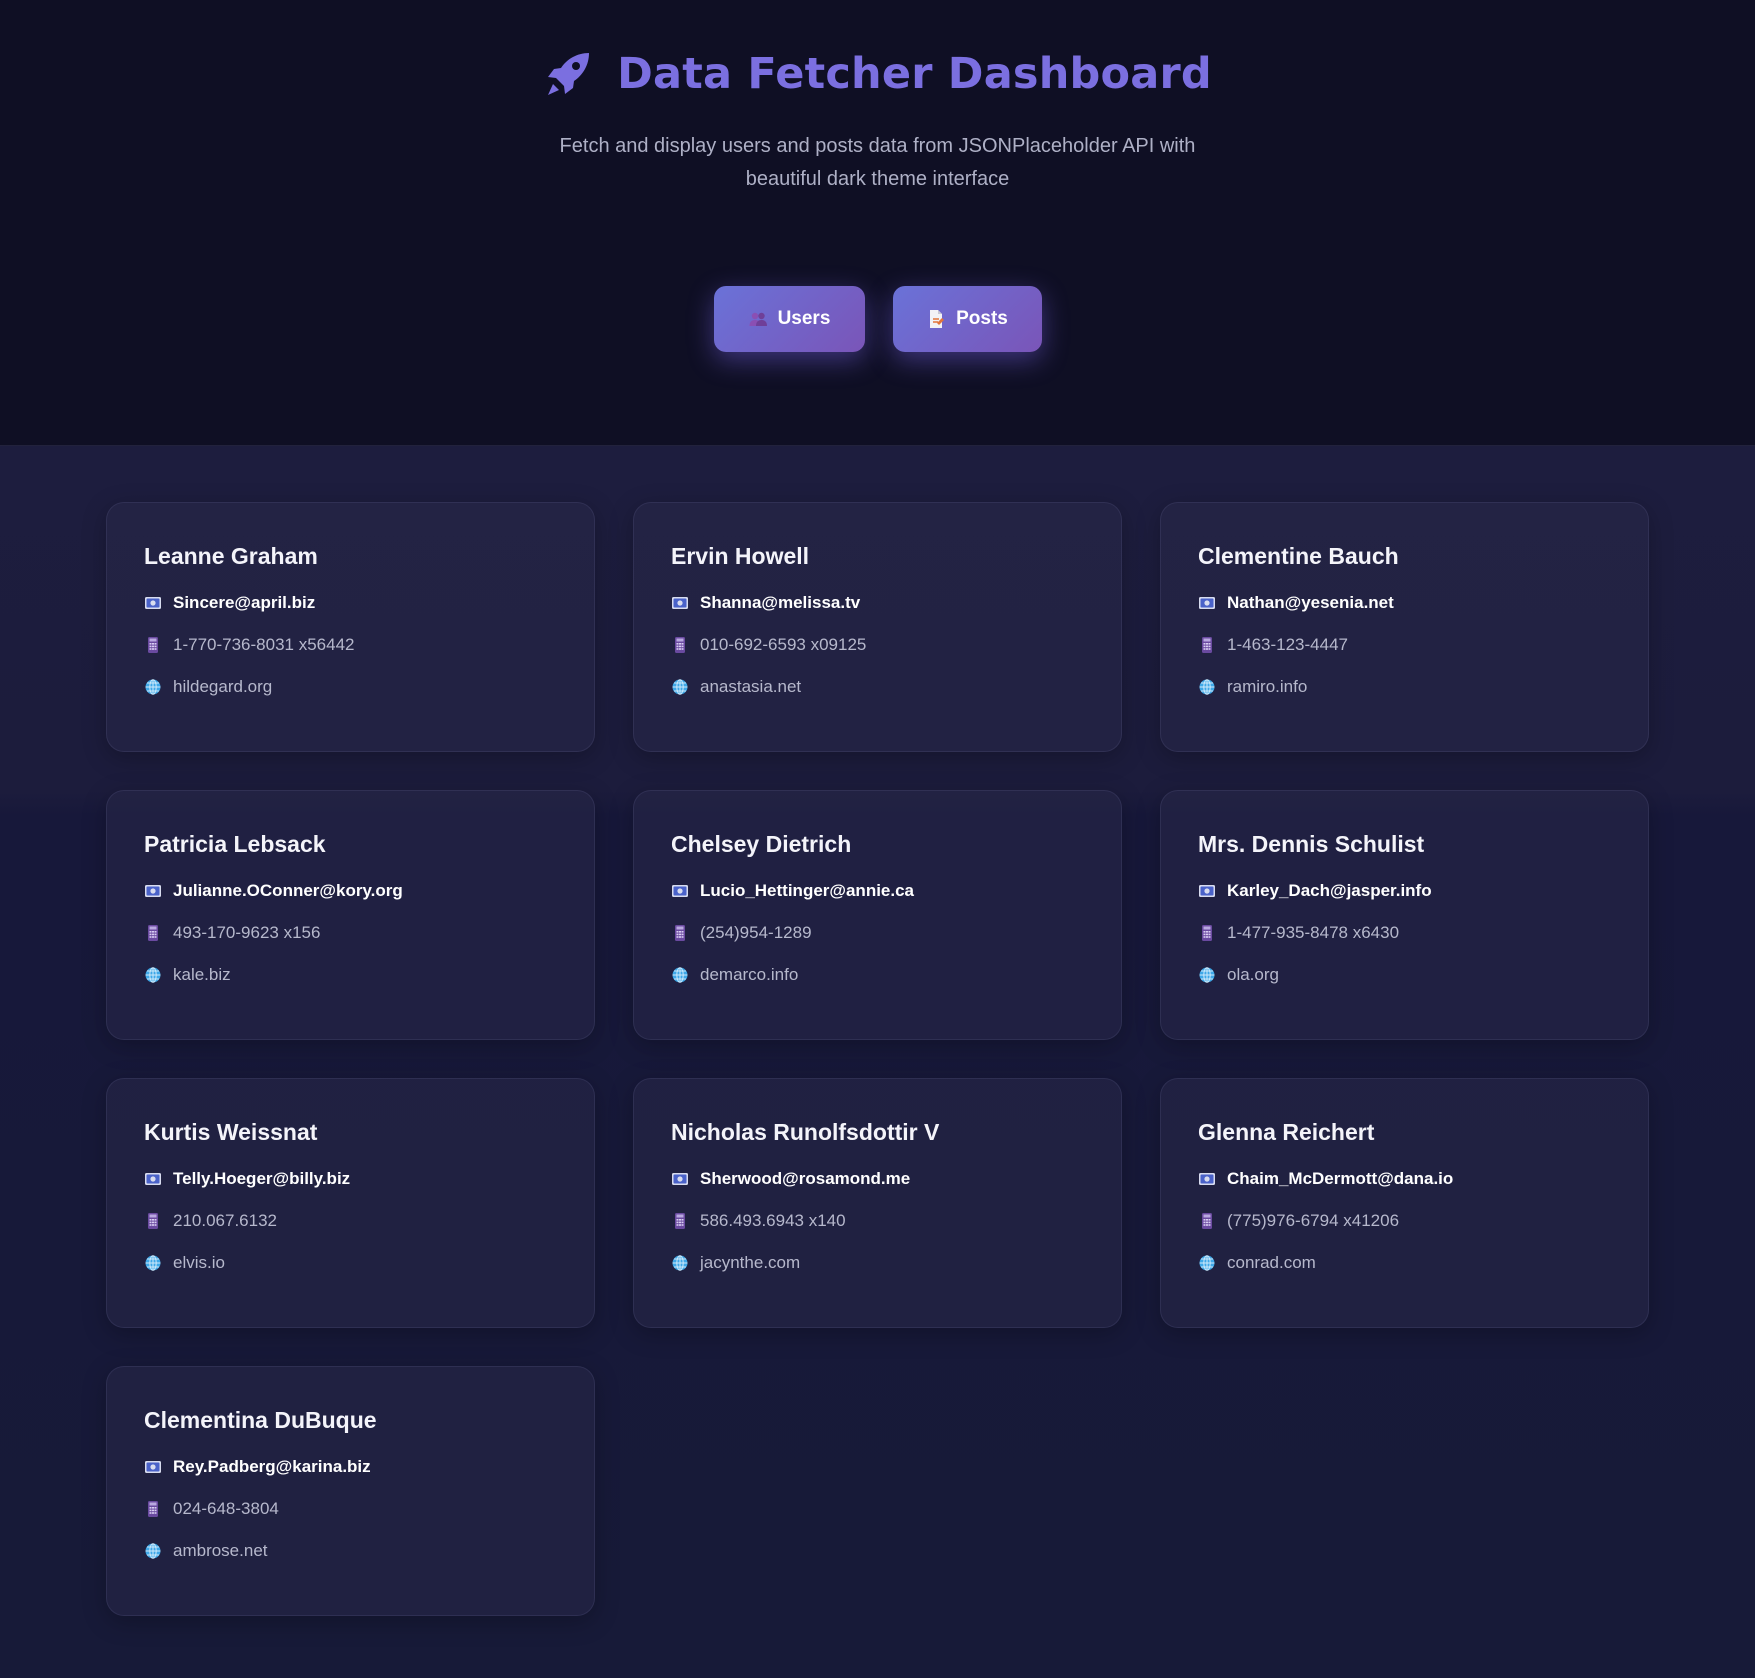  What do you see at coordinates (877, 933) in the screenshot?
I see `user-phone-row: (254)954-1289` at bounding box center [877, 933].